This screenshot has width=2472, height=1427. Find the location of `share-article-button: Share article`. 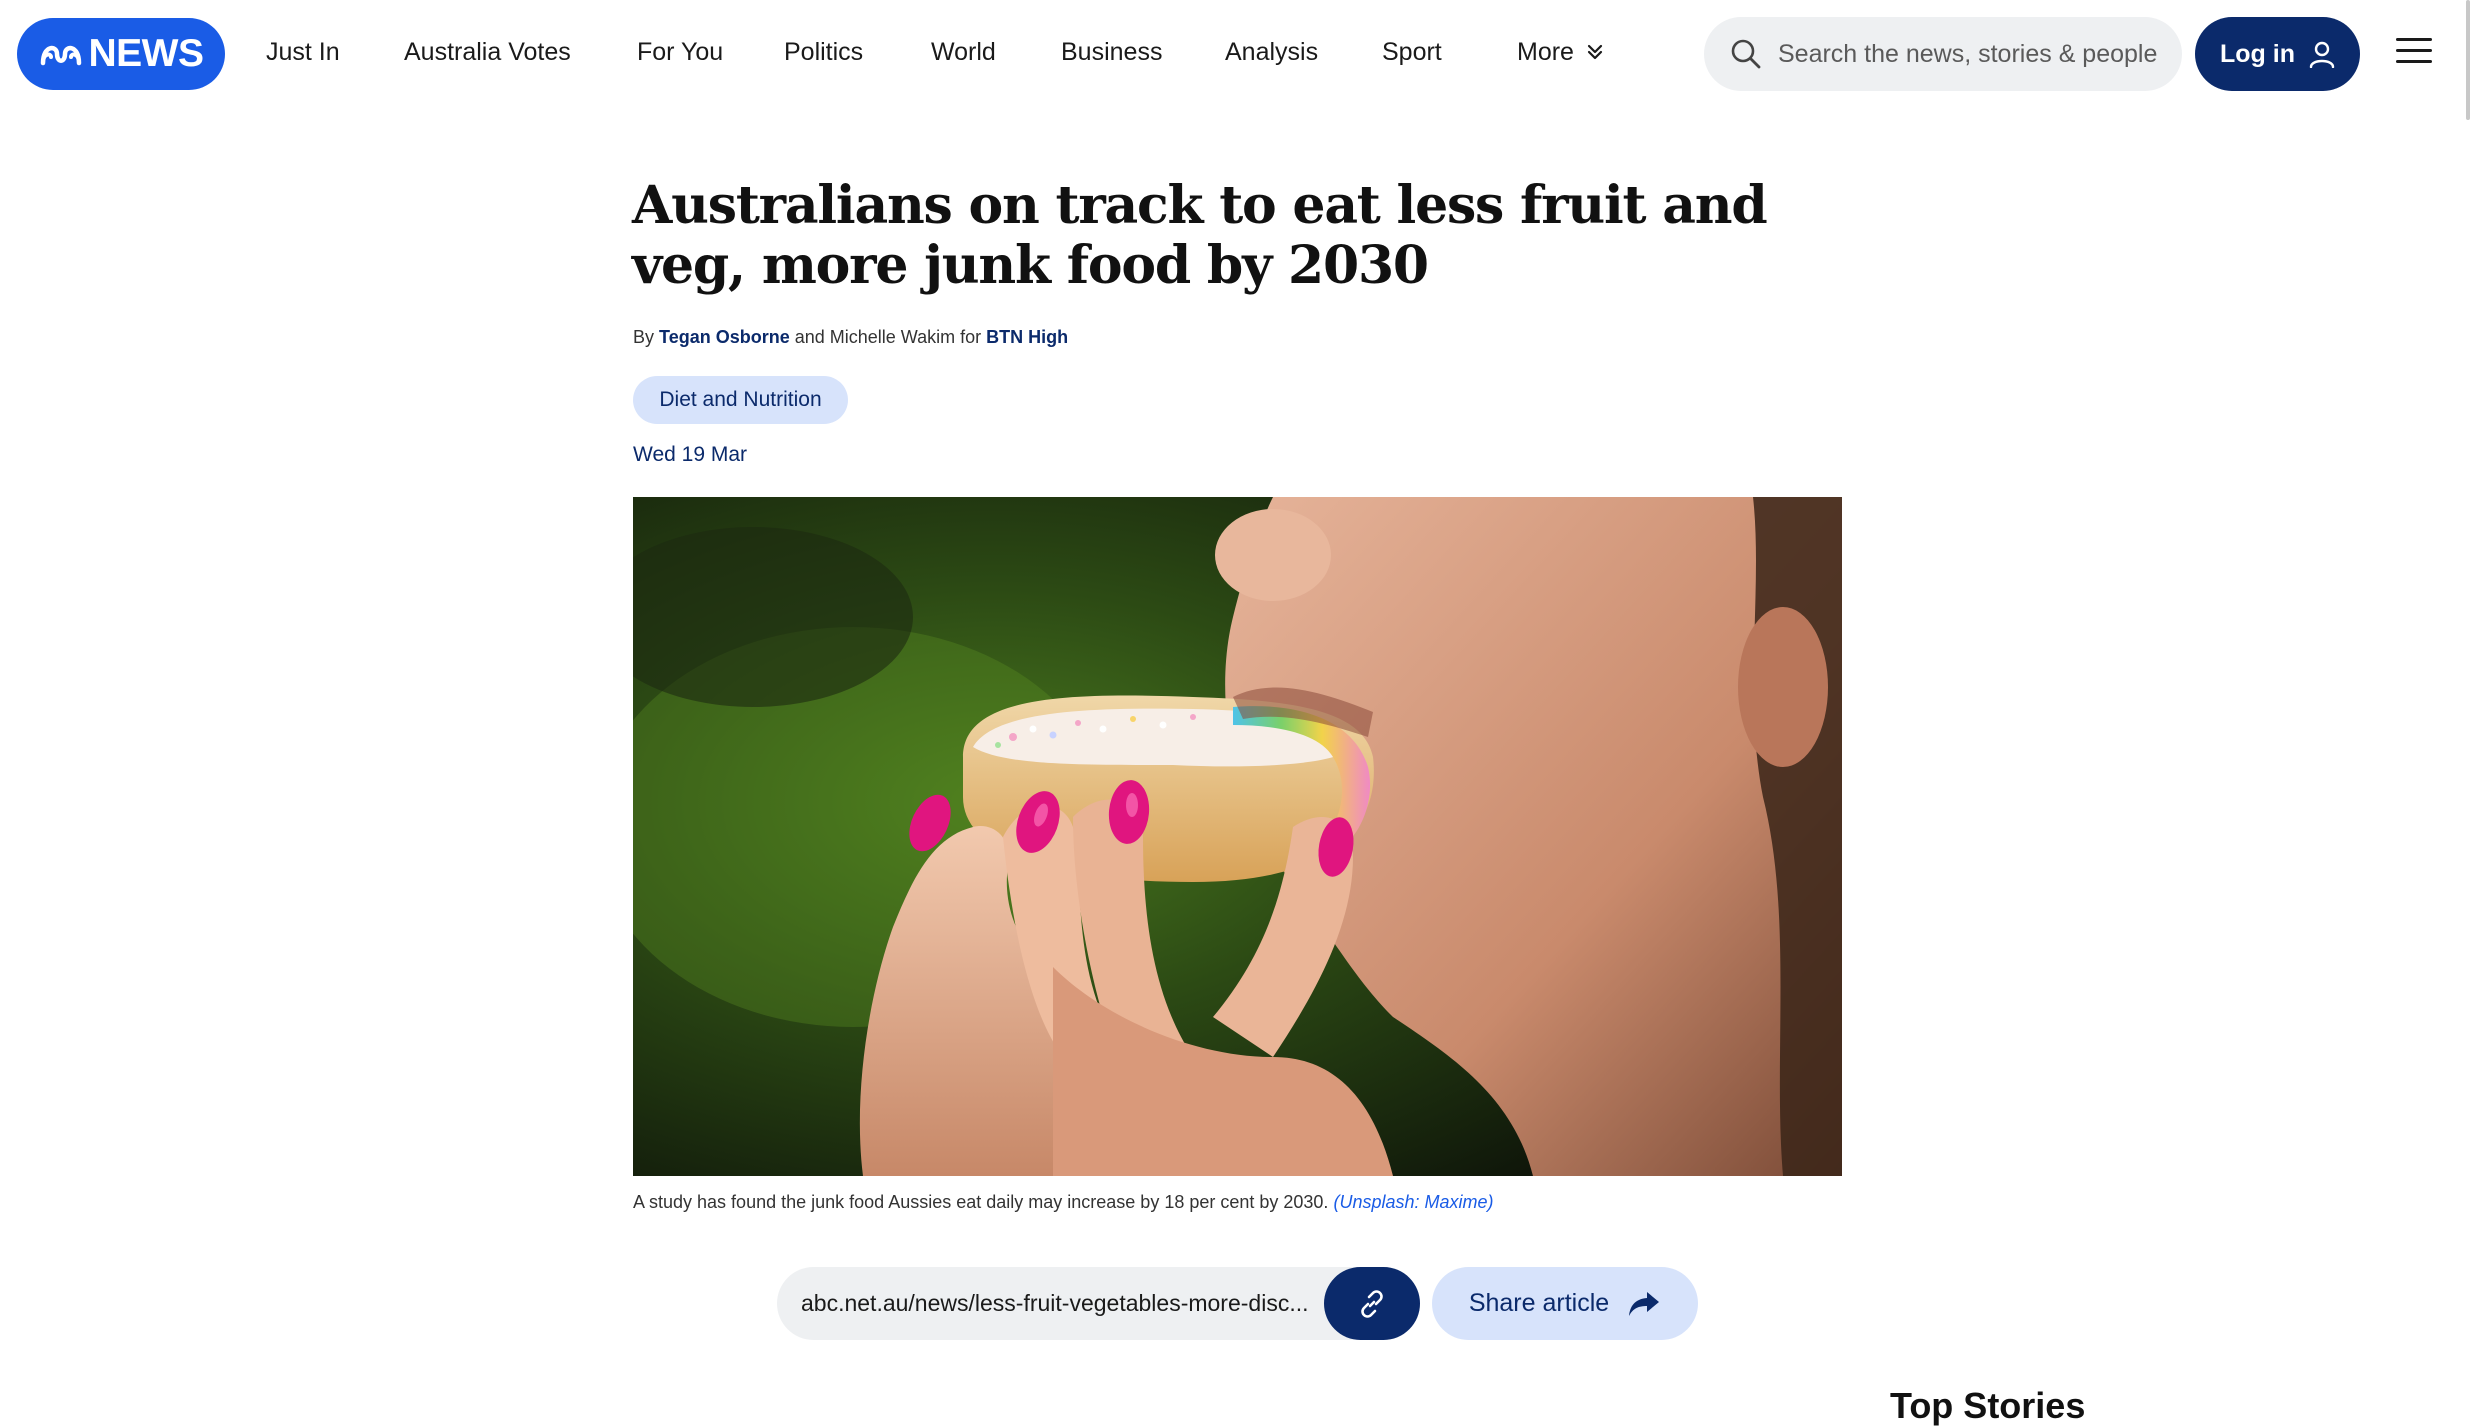

share-article-button: Share article is located at coordinates (1565, 1303).